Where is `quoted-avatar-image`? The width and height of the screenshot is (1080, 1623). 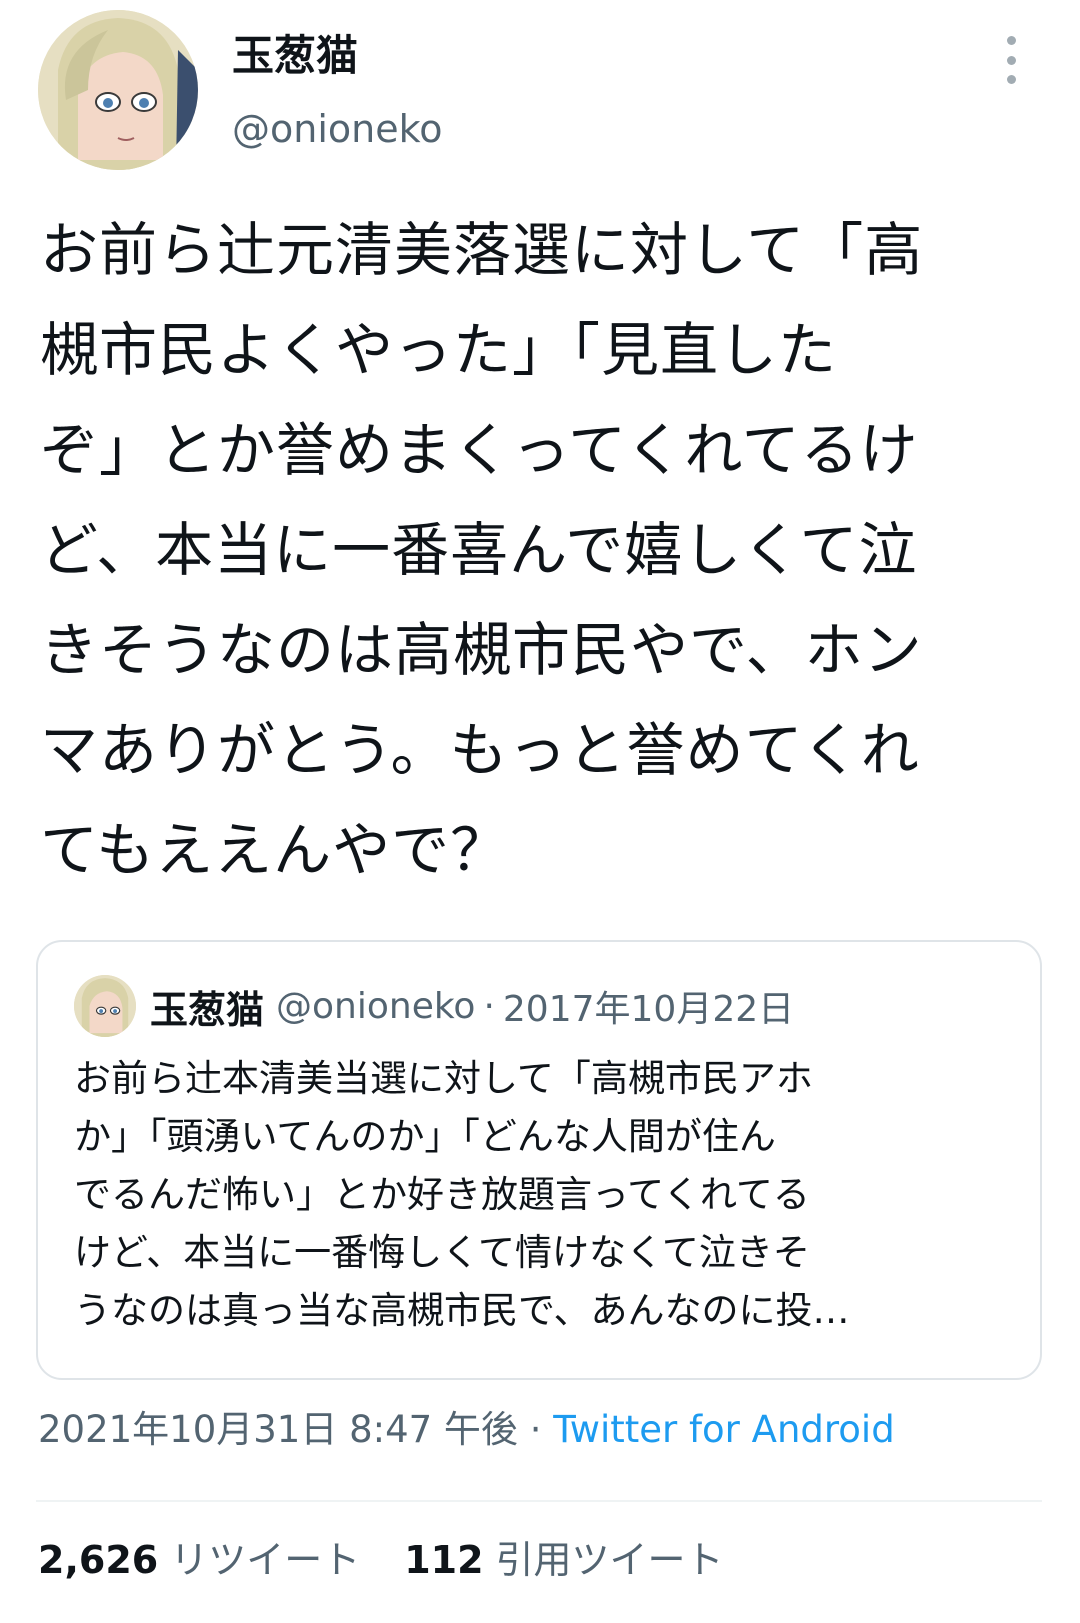
quoted-avatar-image is located at coordinates (105, 1006).